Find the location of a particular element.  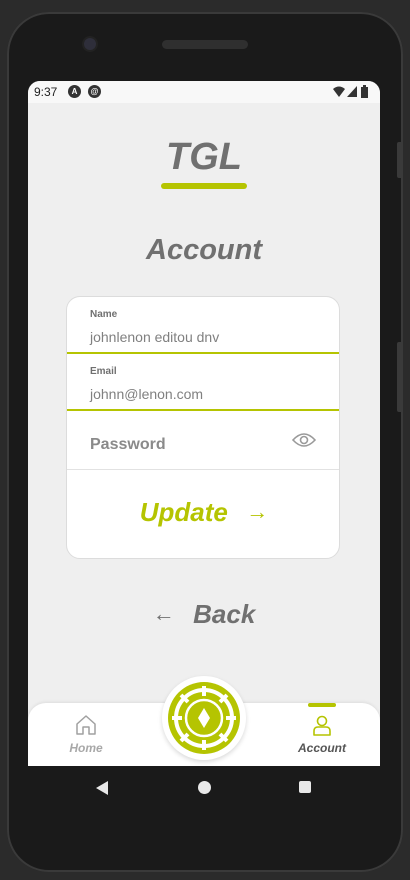

wifi-icon is located at coordinates (339, 91).